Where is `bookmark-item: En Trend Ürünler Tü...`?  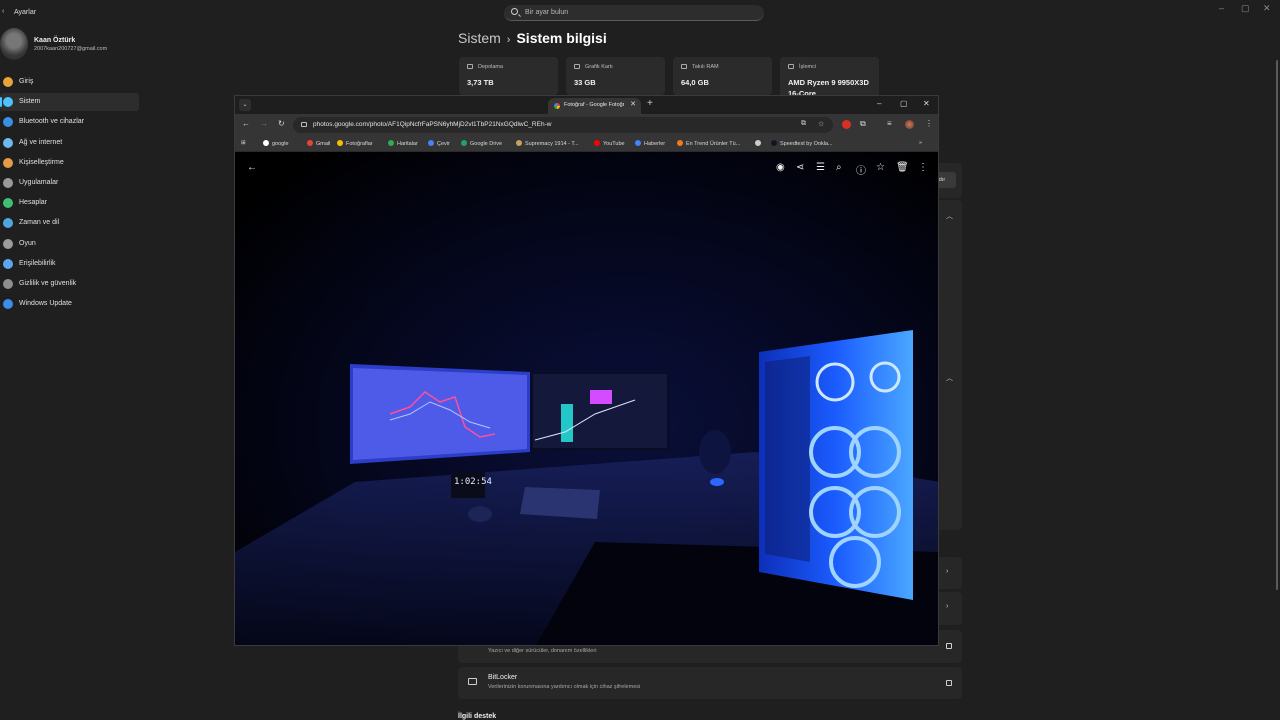 bookmark-item: En Trend Ürünler Tü... is located at coordinates (708, 143).